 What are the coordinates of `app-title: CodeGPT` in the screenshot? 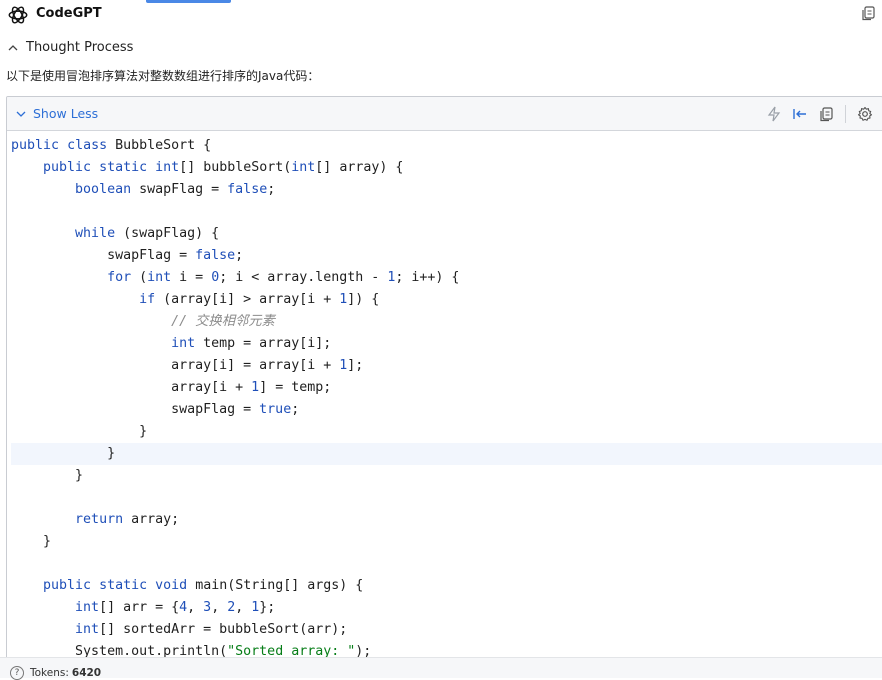 It's located at (69, 13).